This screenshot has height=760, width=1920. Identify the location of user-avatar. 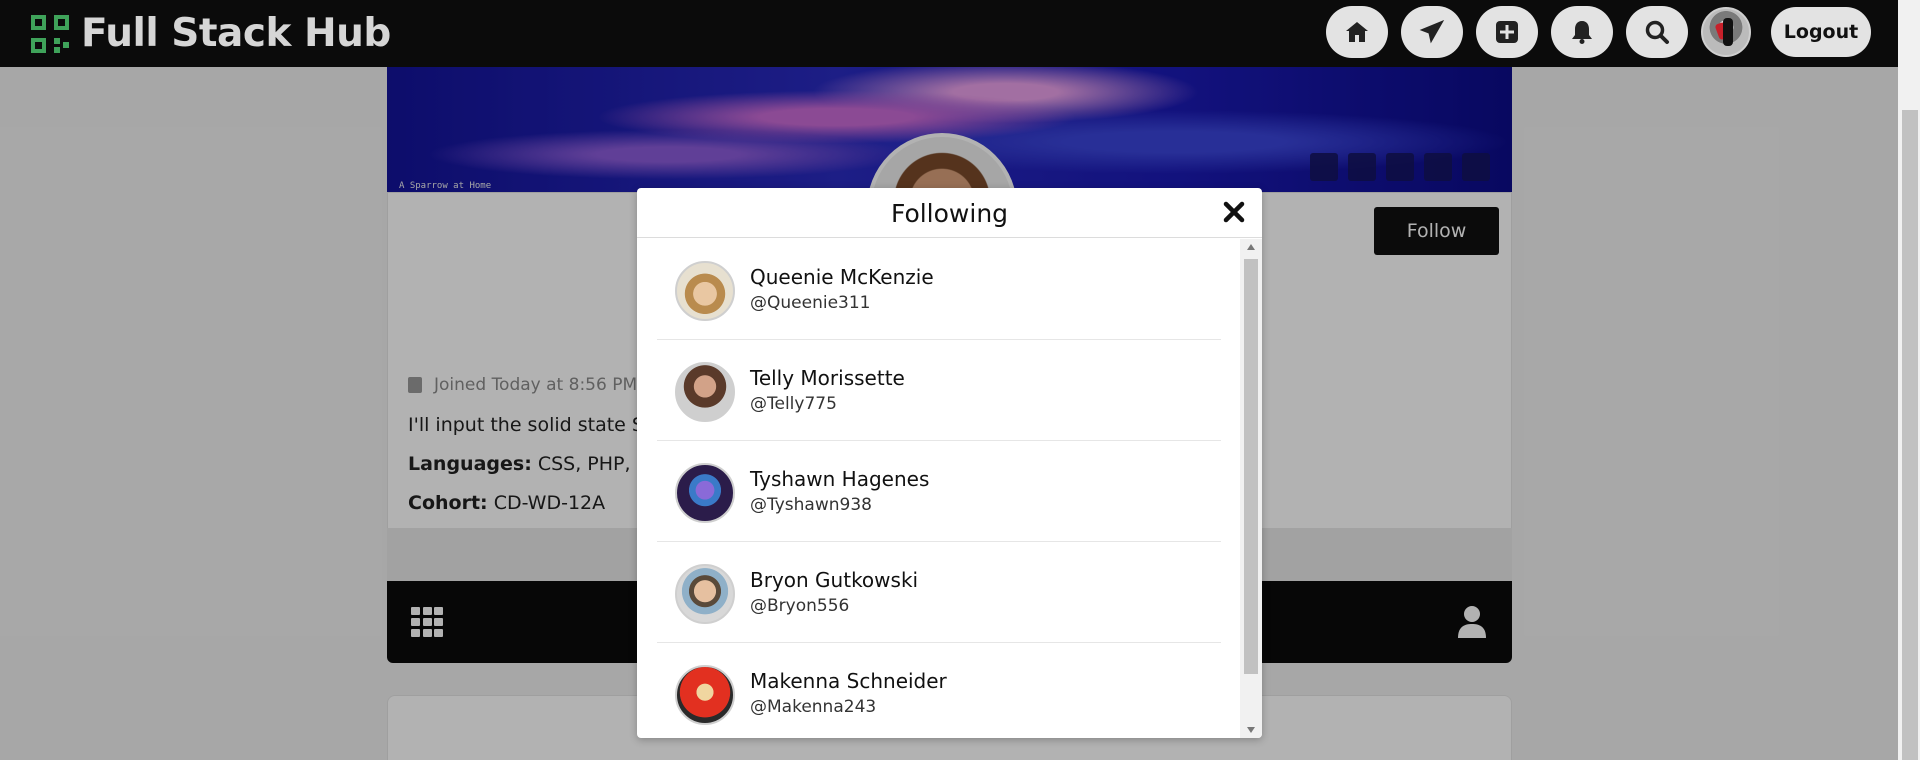
(1726, 32).